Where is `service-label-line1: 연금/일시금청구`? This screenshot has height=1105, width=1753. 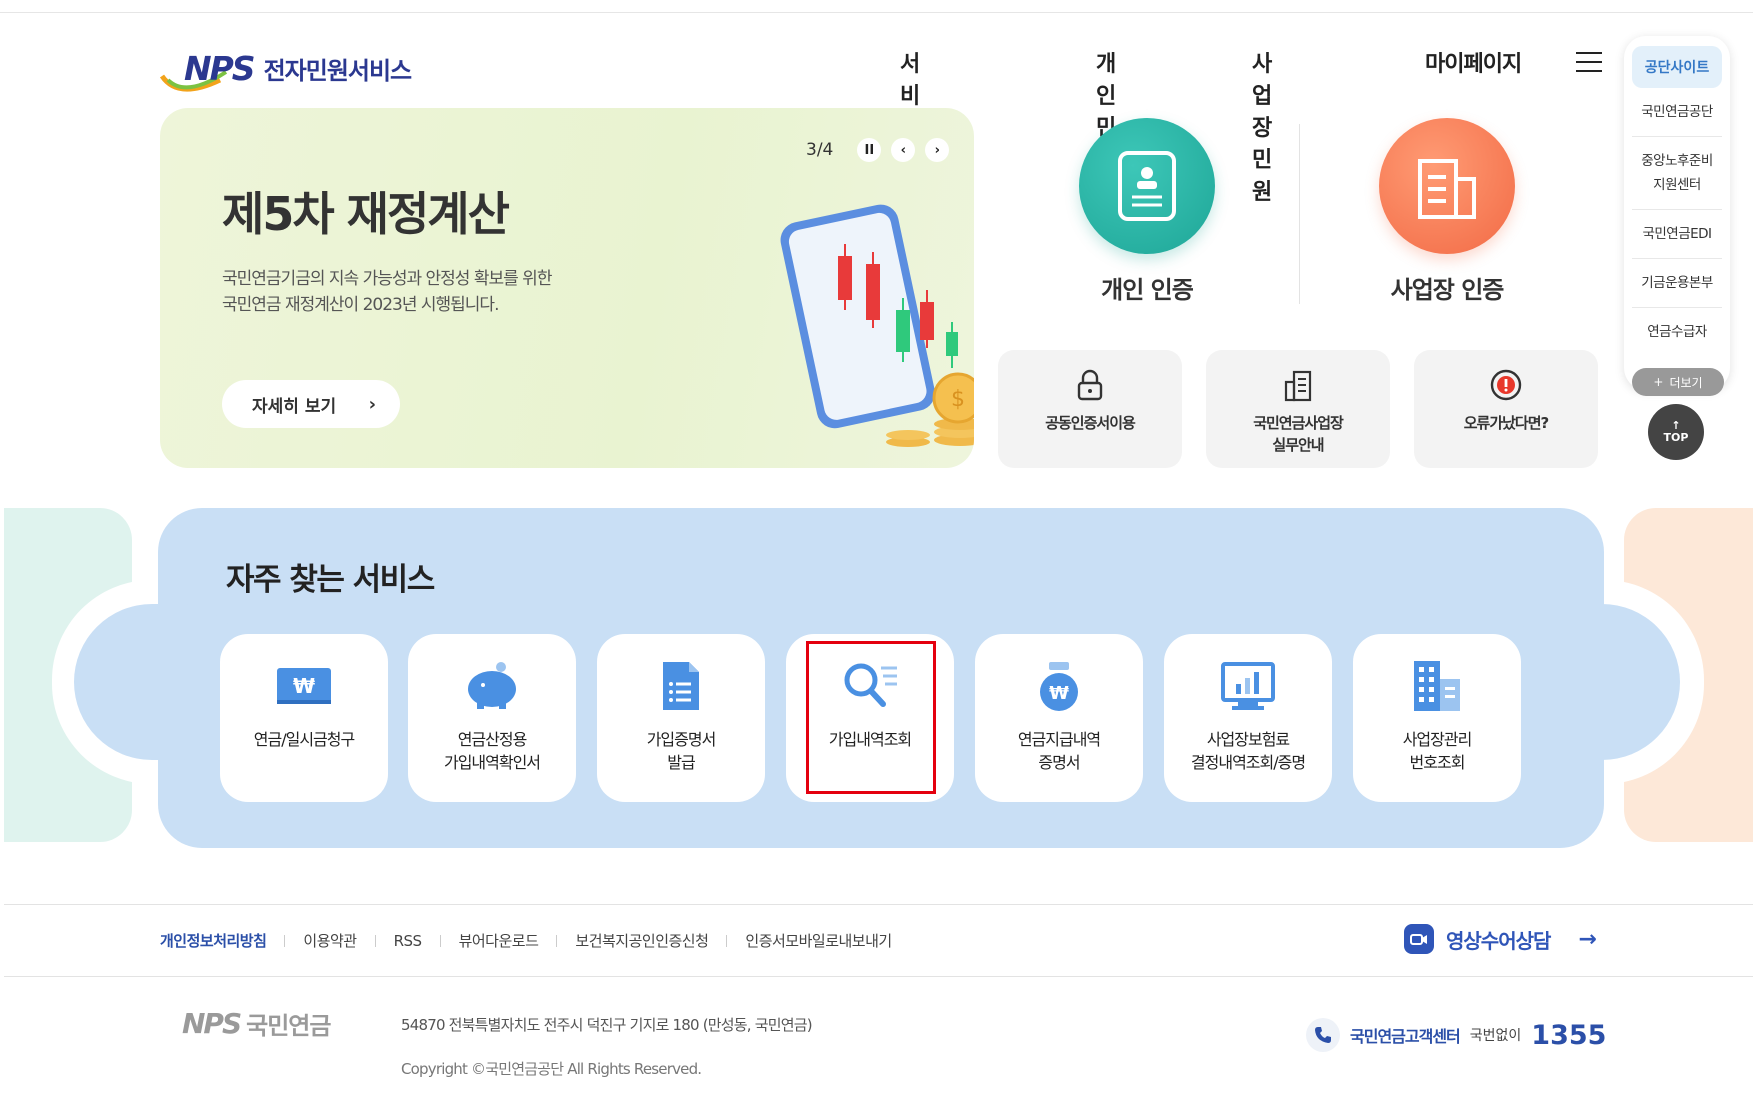 service-label-line1: 연금/일시금청구 is located at coordinates (304, 739).